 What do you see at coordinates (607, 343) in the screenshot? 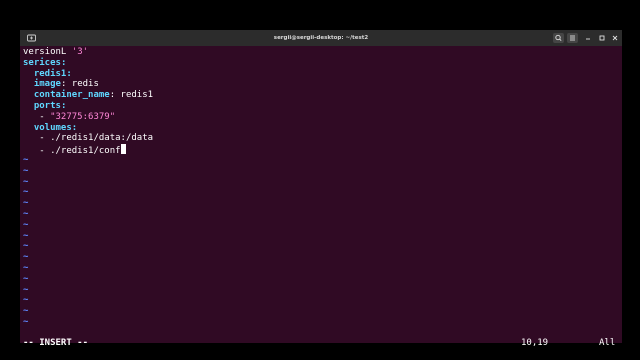
I see `scroll-indicator: All` at bounding box center [607, 343].